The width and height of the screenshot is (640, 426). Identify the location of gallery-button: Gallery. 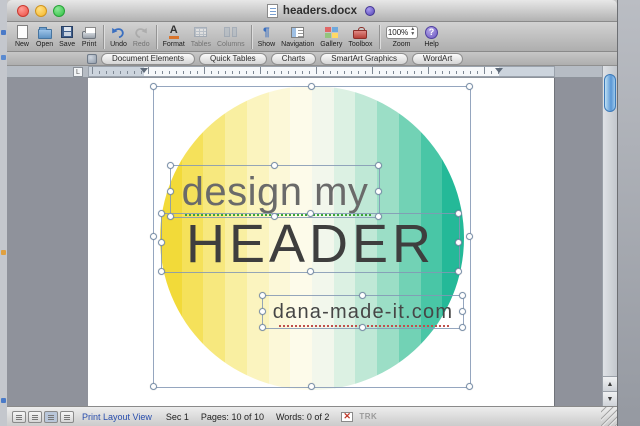
(331, 36).